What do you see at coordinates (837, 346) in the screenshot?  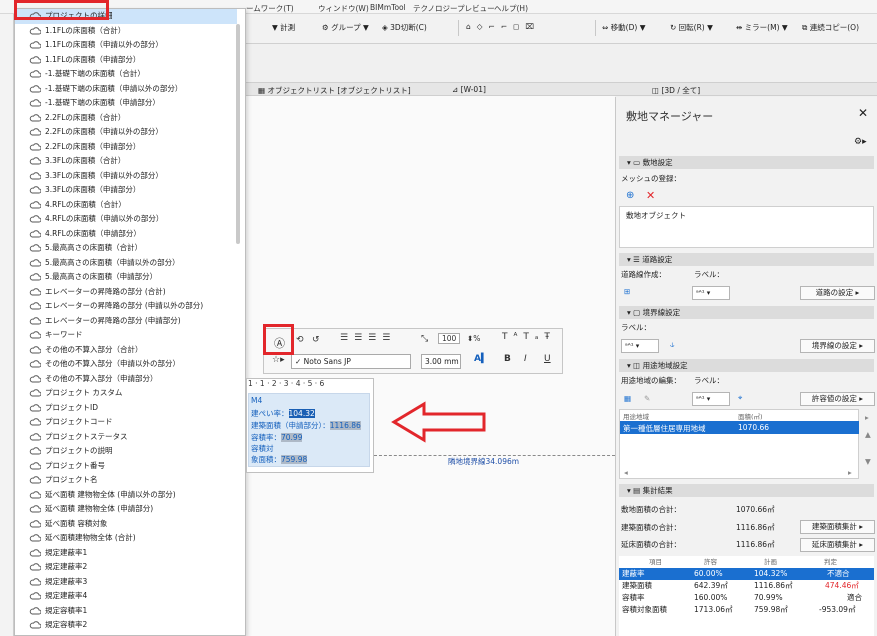 I see `boundary-settings-button: 境界線の設定 ▸` at bounding box center [837, 346].